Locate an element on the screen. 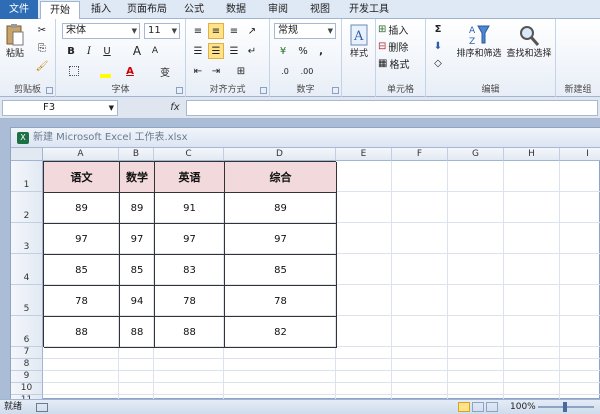 The height and width of the screenshot is (414, 600). row-header: 5 is located at coordinates (27, 300).